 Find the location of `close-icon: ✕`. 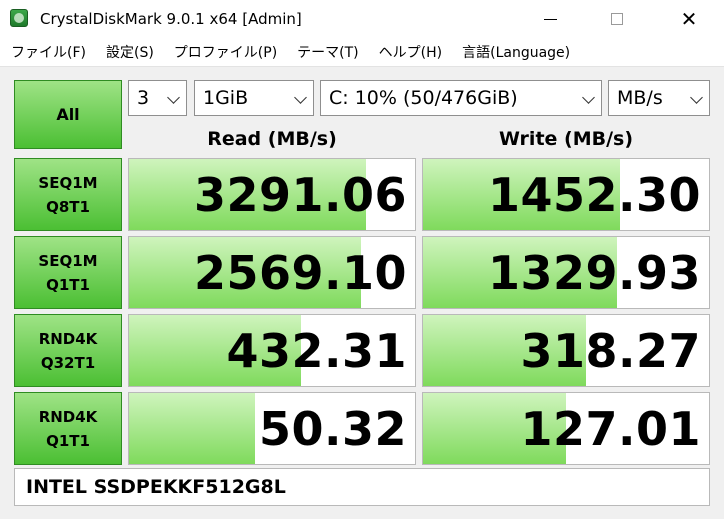

close-icon: ✕ is located at coordinates (689, 19).